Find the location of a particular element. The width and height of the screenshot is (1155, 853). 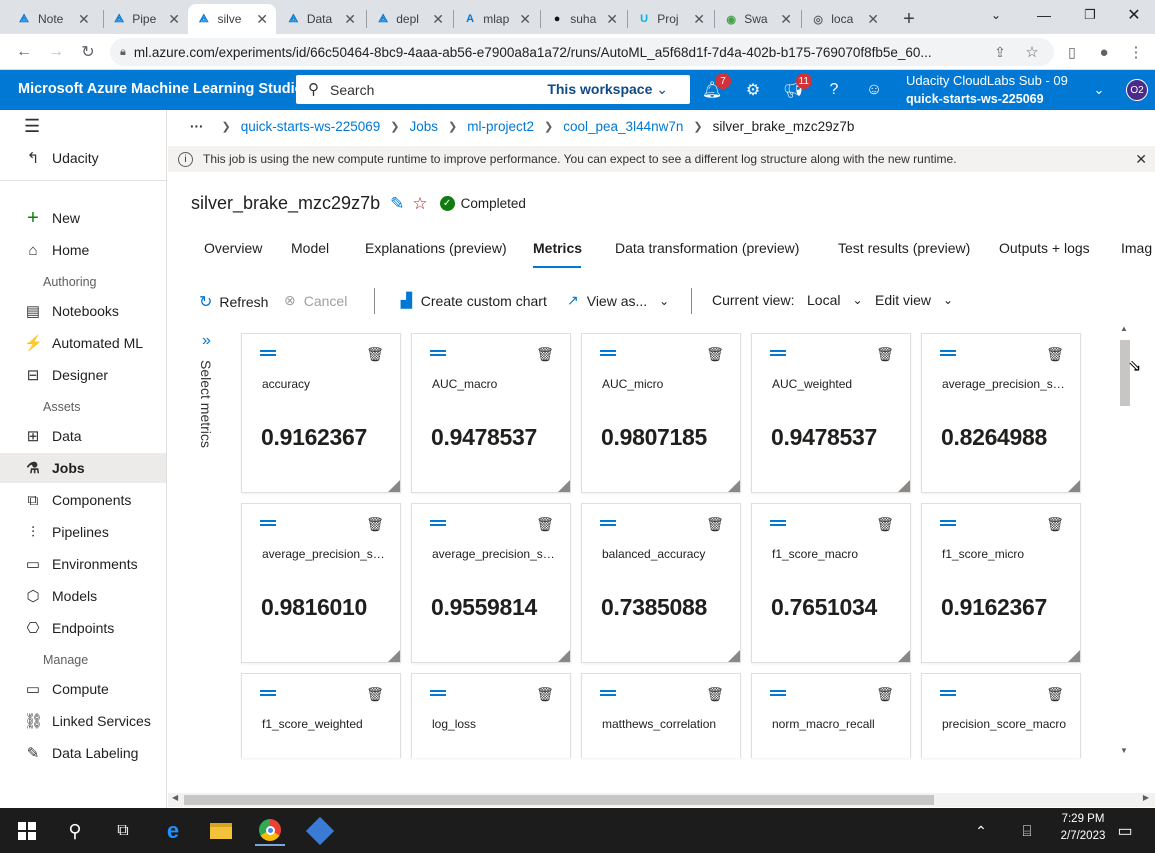

create-custom-chart-button: ▟ Create custom chart is located at coordinates (474, 300).